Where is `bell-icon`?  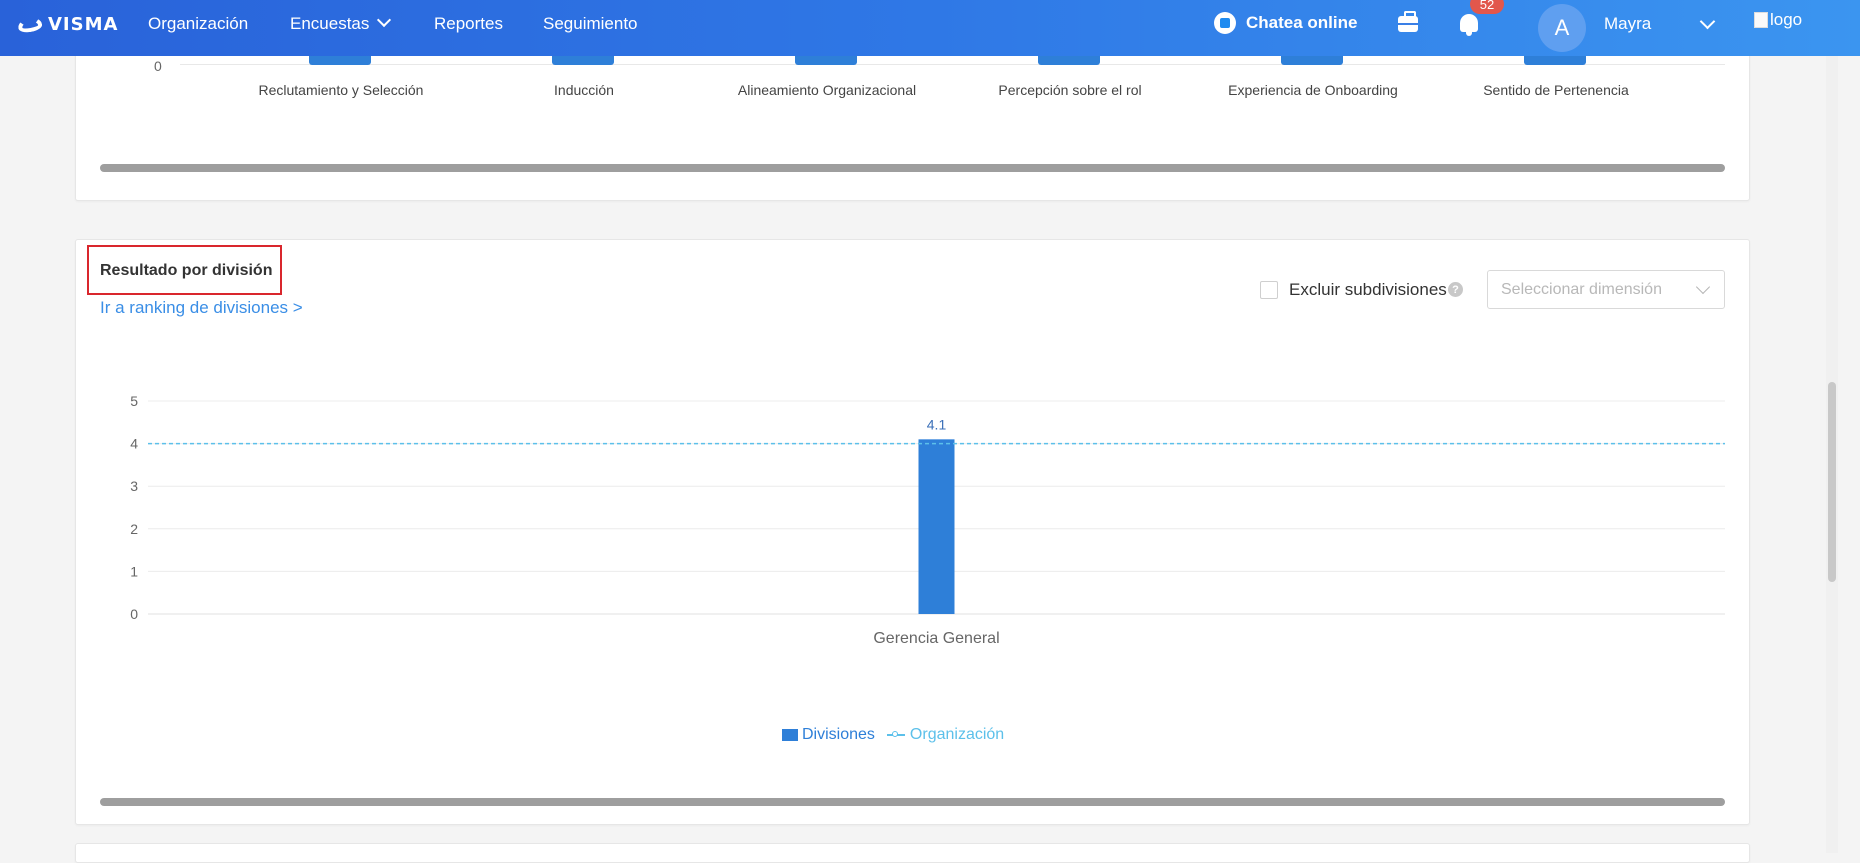
bell-icon is located at coordinates (1469, 25).